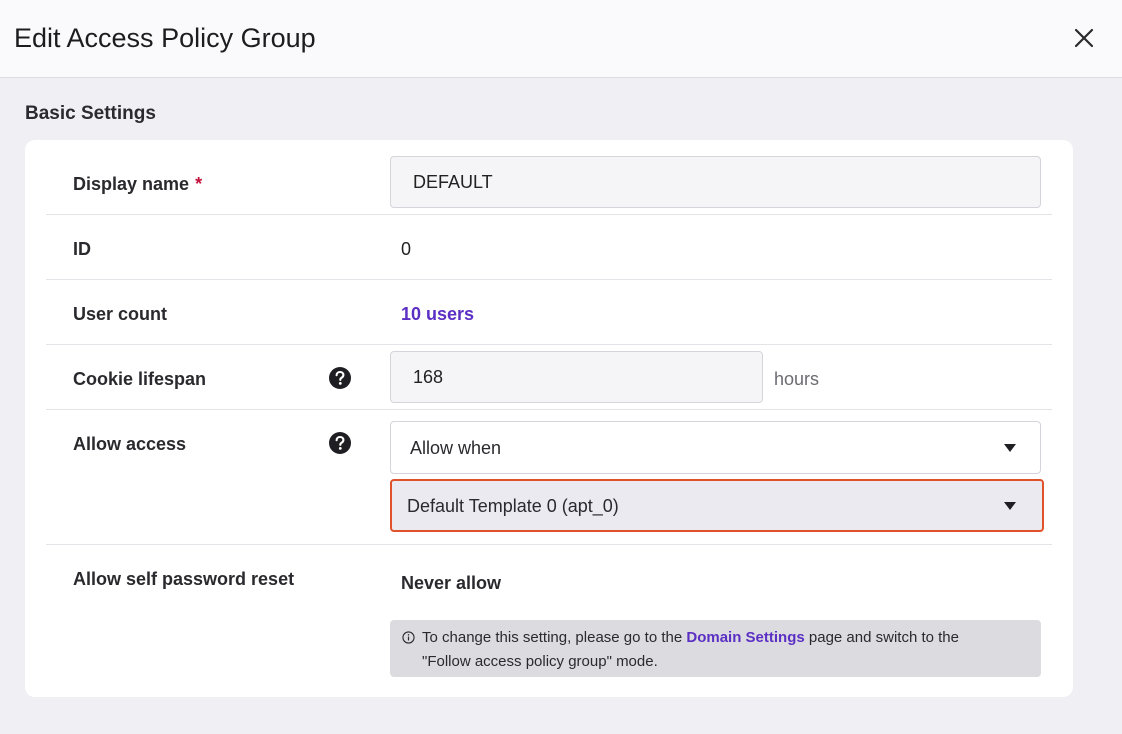  What do you see at coordinates (715, 447) in the screenshot?
I see `allow-access-mode-select: Allow when` at bounding box center [715, 447].